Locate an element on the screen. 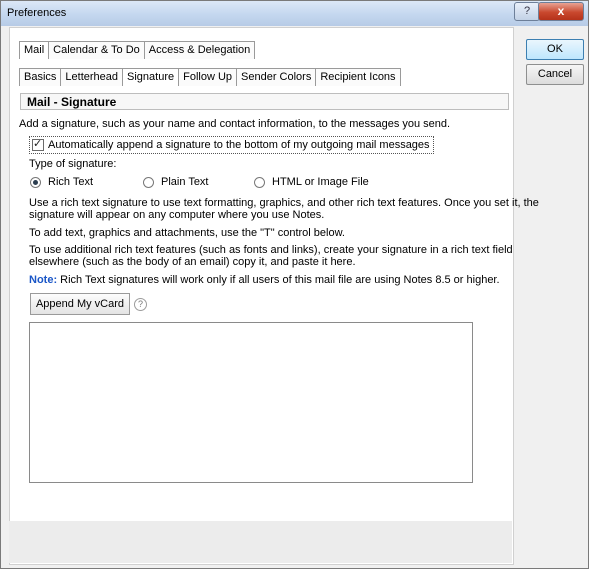  radio-plain-text: Plain Text is located at coordinates (176, 182).